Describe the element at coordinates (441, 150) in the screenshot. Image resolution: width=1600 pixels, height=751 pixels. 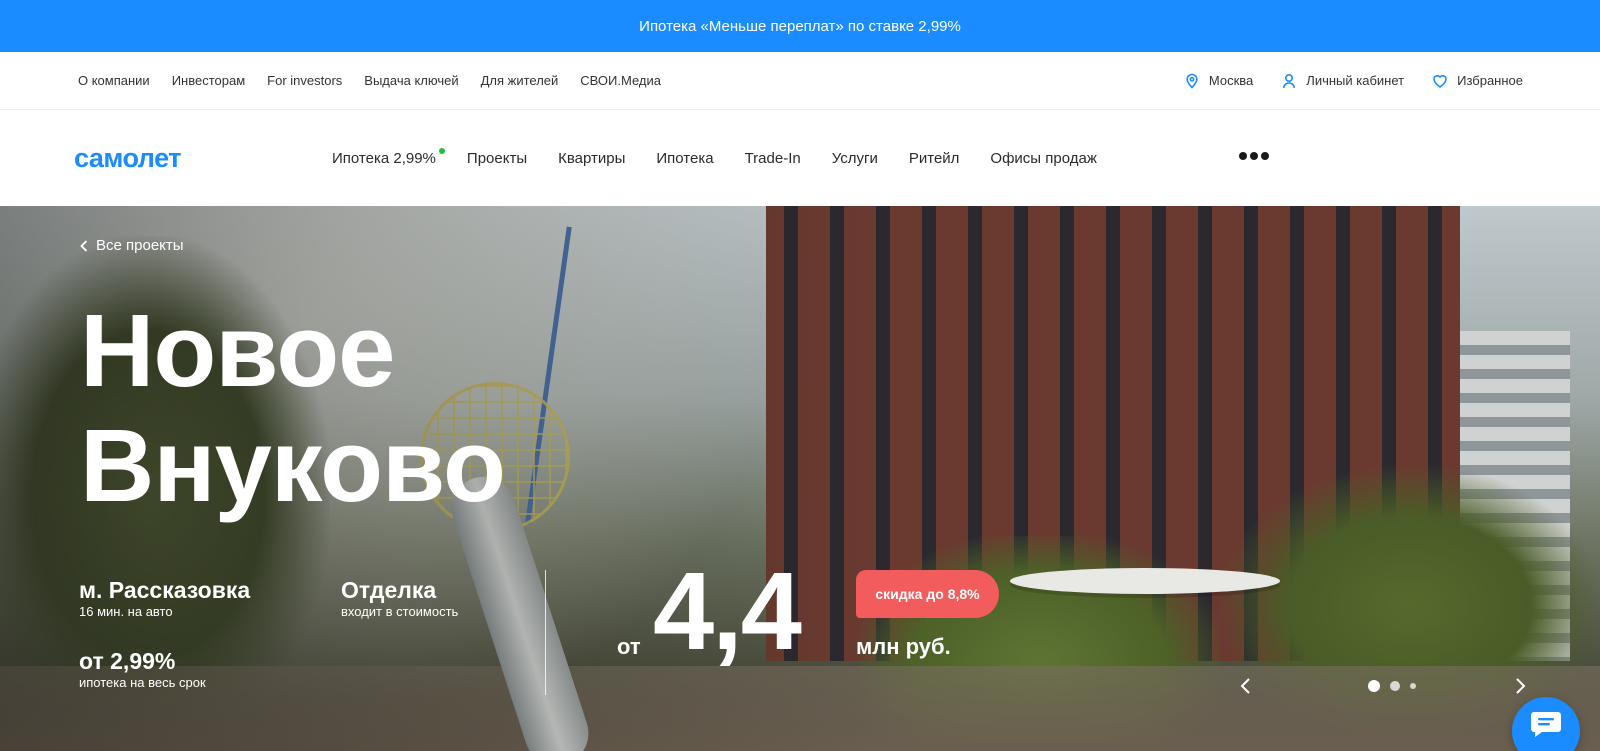
I see `new-indicator-dot` at that location.